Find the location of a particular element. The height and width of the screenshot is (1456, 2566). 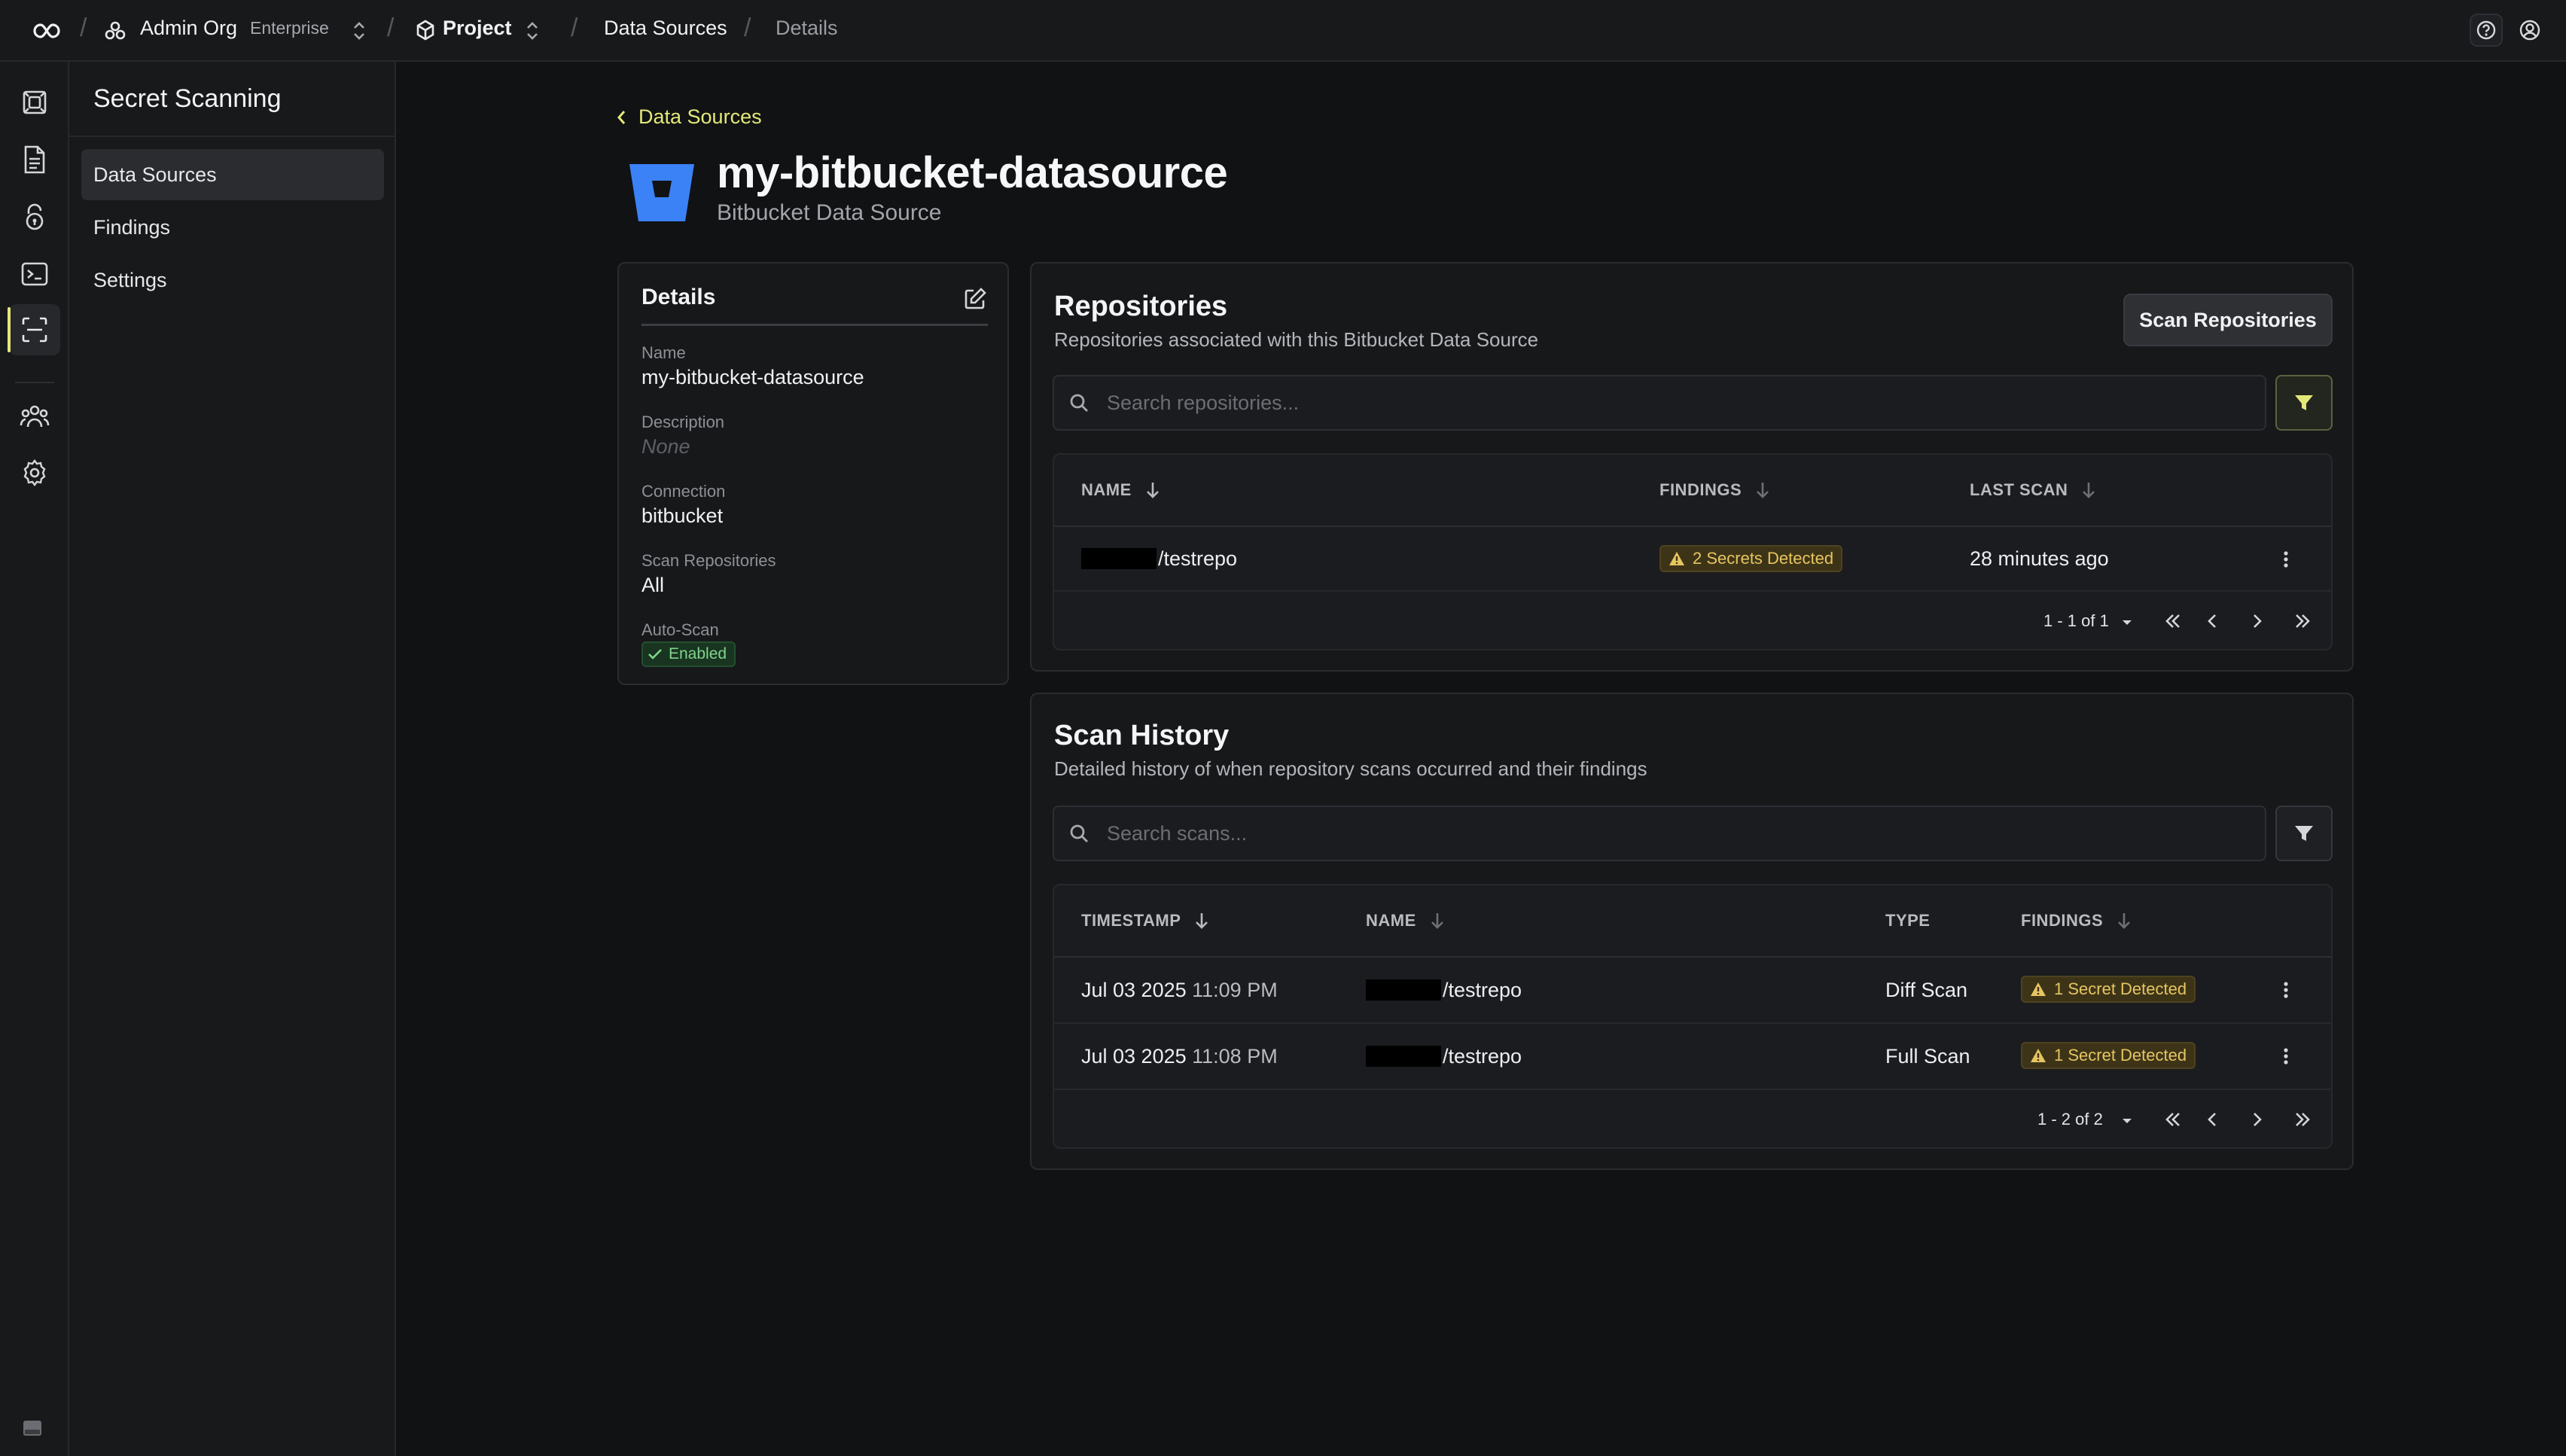

back-link: Data Sources is located at coordinates (689, 117).